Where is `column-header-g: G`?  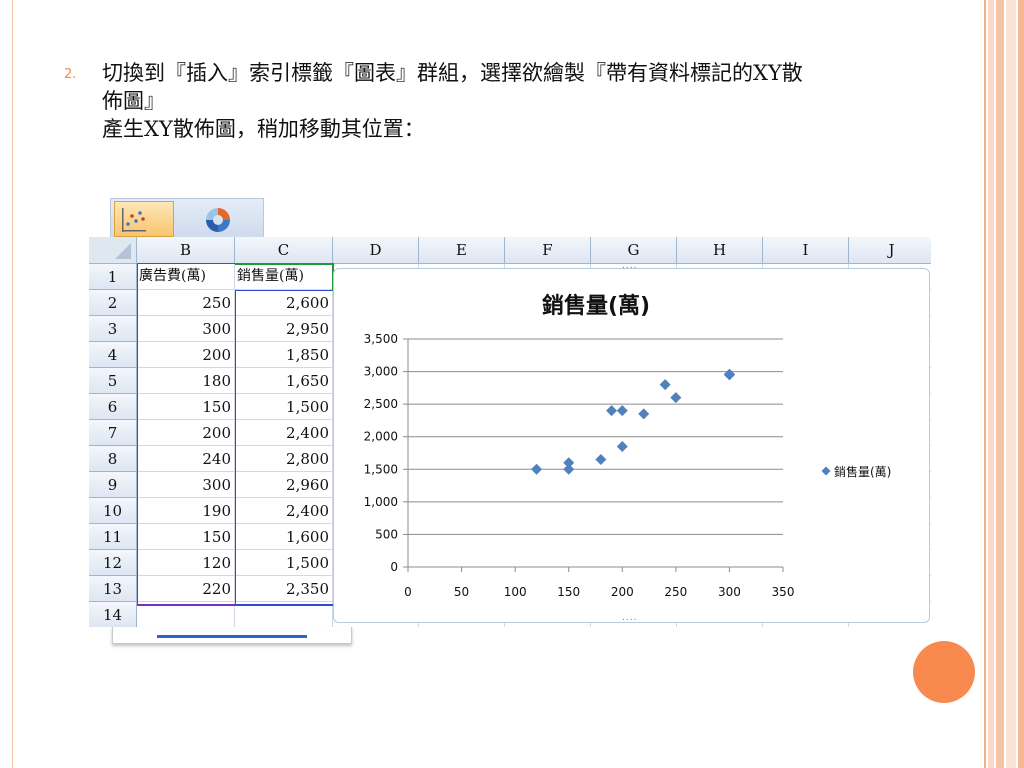
column-header-g: G is located at coordinates (634, 250).